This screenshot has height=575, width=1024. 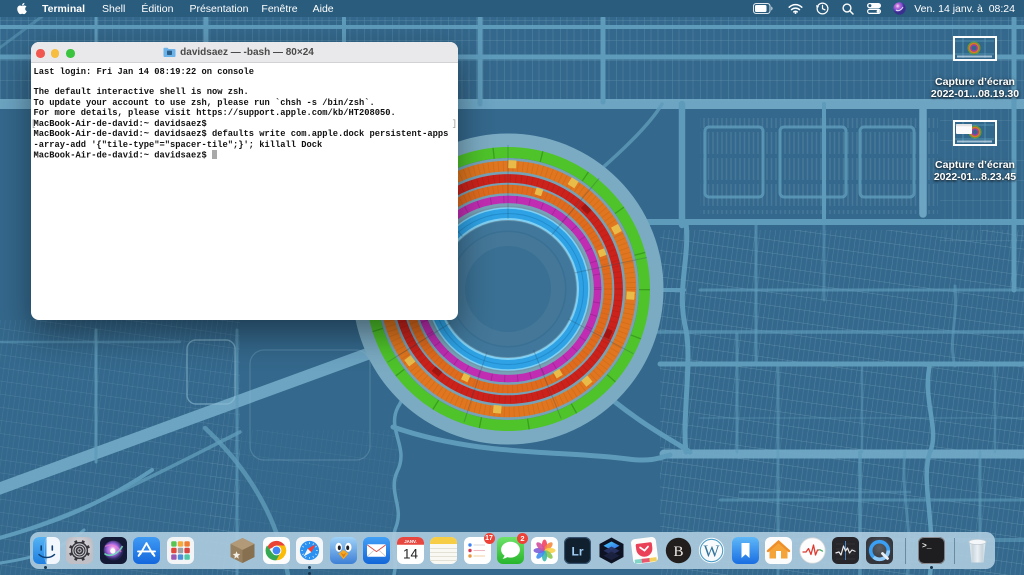 What do you see at coordinates (678, 552) in the screenshot?
I see `svg-text: B` at bounding box center [678, 552].